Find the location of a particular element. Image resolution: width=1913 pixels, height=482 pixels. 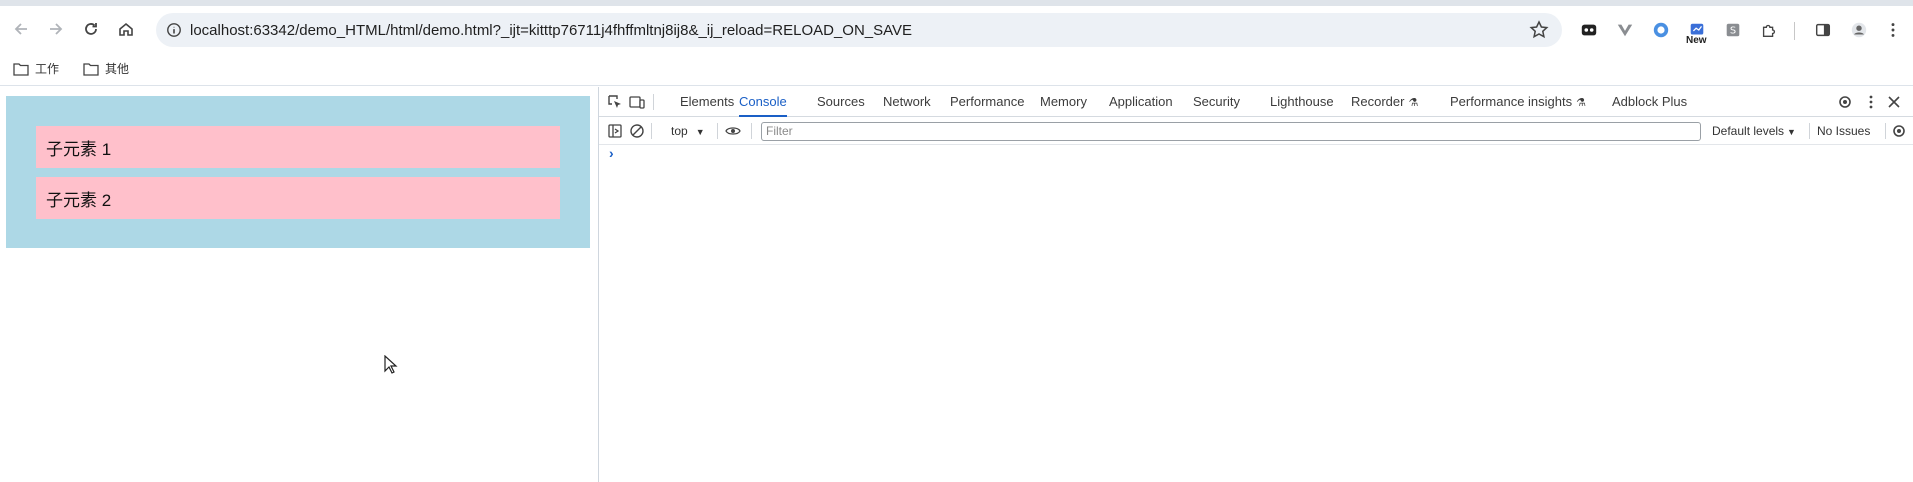

settings-gear-icon is located at coordinates (1845, 102).